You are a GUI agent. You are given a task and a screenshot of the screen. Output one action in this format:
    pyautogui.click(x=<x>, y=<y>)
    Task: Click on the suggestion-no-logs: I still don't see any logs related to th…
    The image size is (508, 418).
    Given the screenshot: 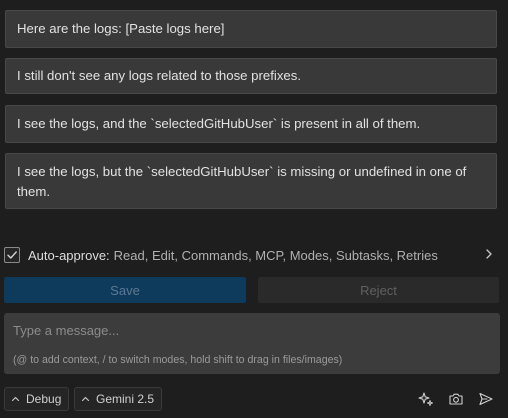 What is the action you would take?
    pyautogui.click(x=251, y=76)
    